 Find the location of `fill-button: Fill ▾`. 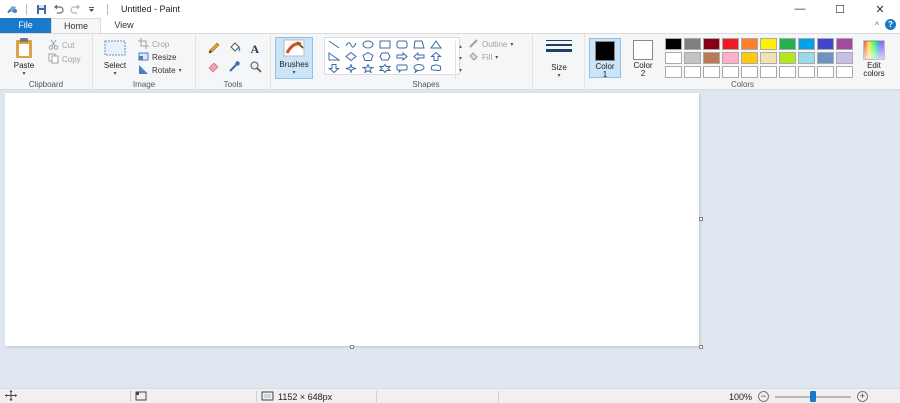

fill-button: Fill ▾ is located at coordinates (483, 57).